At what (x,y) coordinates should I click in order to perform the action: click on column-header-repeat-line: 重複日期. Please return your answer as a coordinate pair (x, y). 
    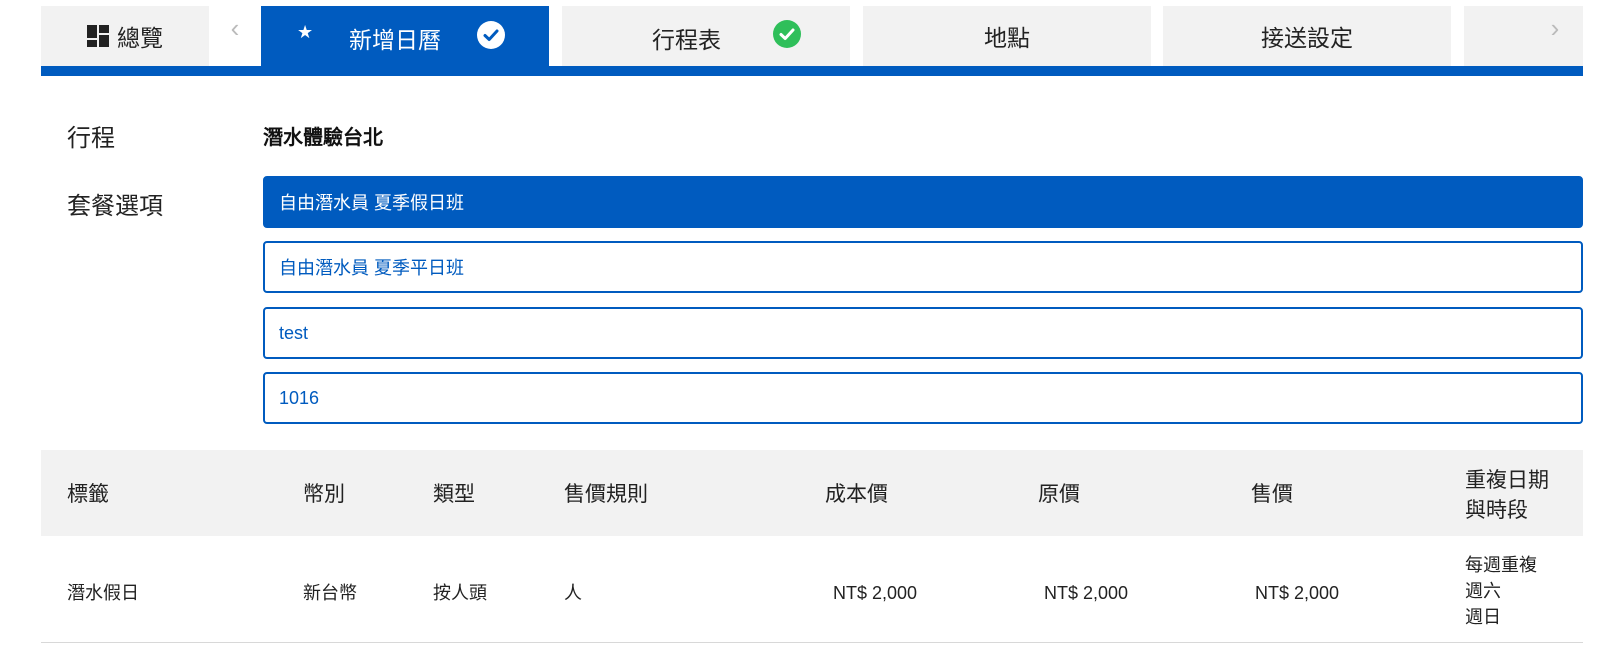
    Looking at the image, I should click on (1507, 480).